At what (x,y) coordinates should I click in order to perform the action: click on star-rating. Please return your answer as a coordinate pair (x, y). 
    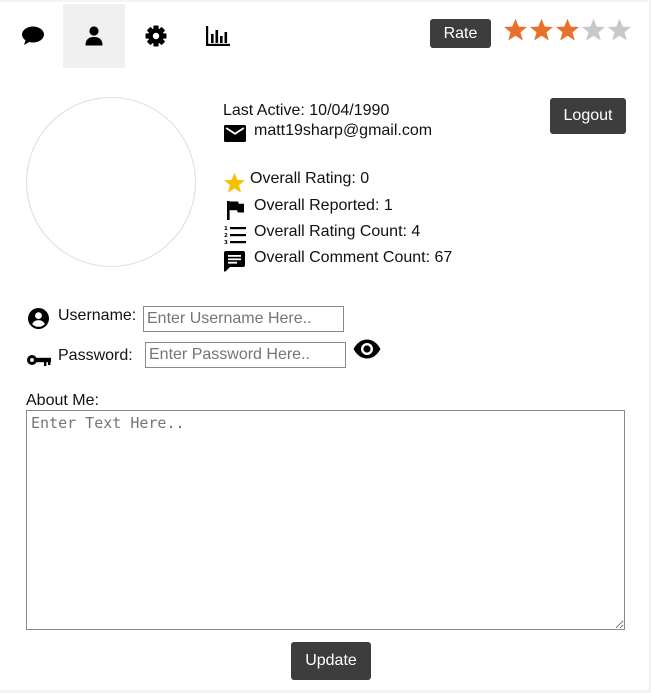
    Looking at the image, I should click on (567, 30).